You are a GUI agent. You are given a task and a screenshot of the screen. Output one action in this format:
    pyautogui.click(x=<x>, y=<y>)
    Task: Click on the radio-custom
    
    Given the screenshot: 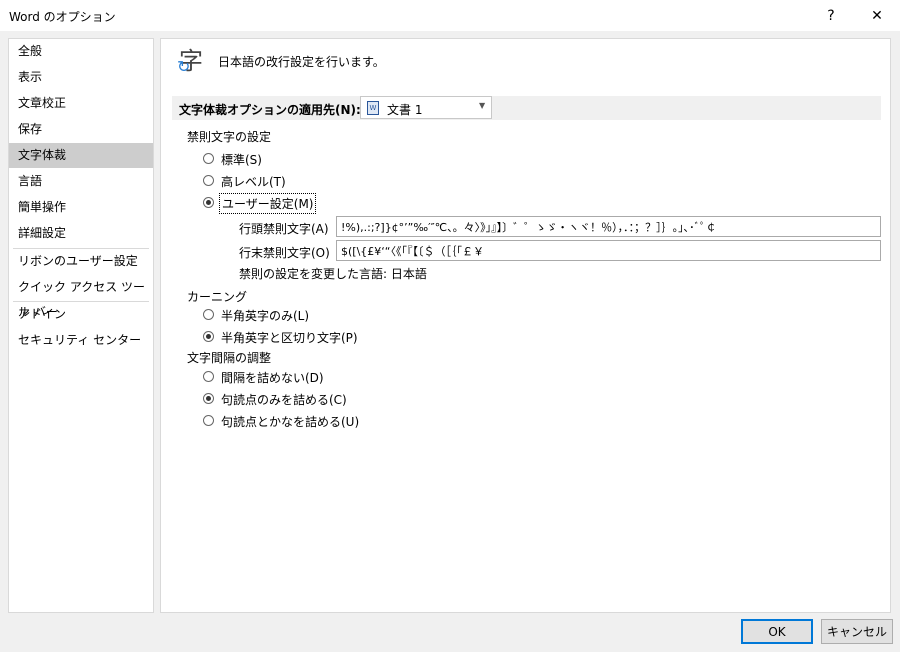 What is the action you would take?
    pyautogui.click(x=208, y=202)
    